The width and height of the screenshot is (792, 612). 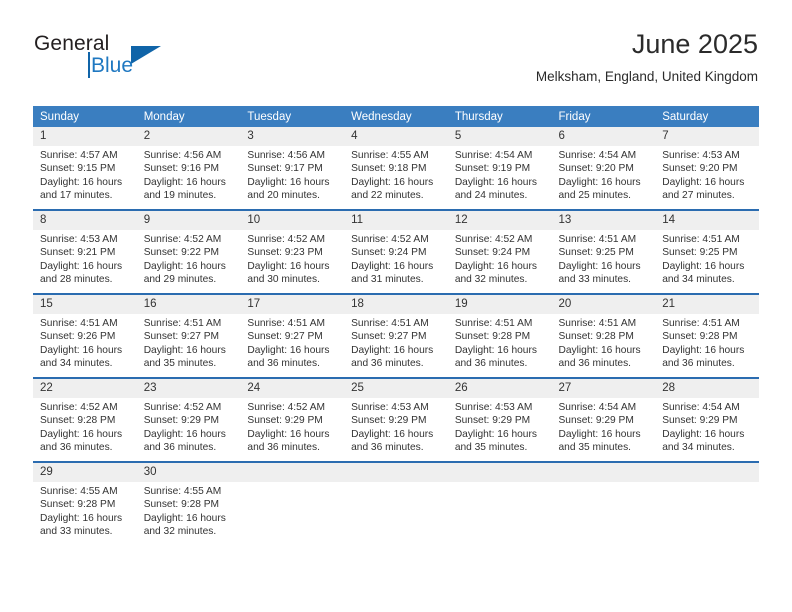 I want to click on day-number: 6, so click(x=603, y=136).